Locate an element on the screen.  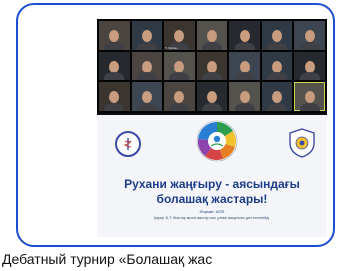
participant-tile-active-speaker is located at coordinates (309, 96).